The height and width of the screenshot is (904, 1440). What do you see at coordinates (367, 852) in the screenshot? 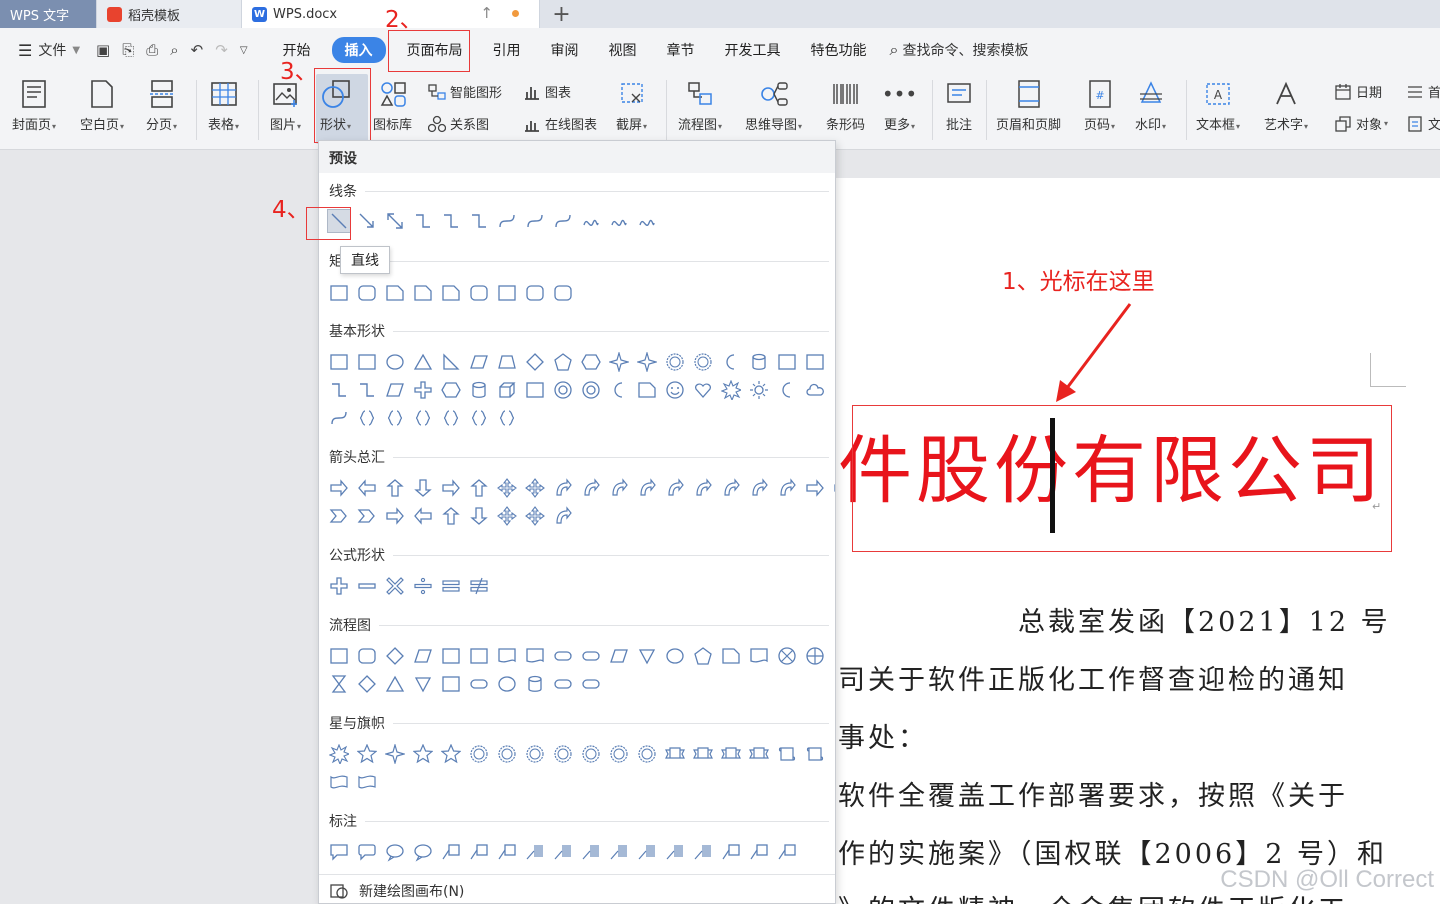
I see `callround-shape-option` at bounding box center [367, 852].